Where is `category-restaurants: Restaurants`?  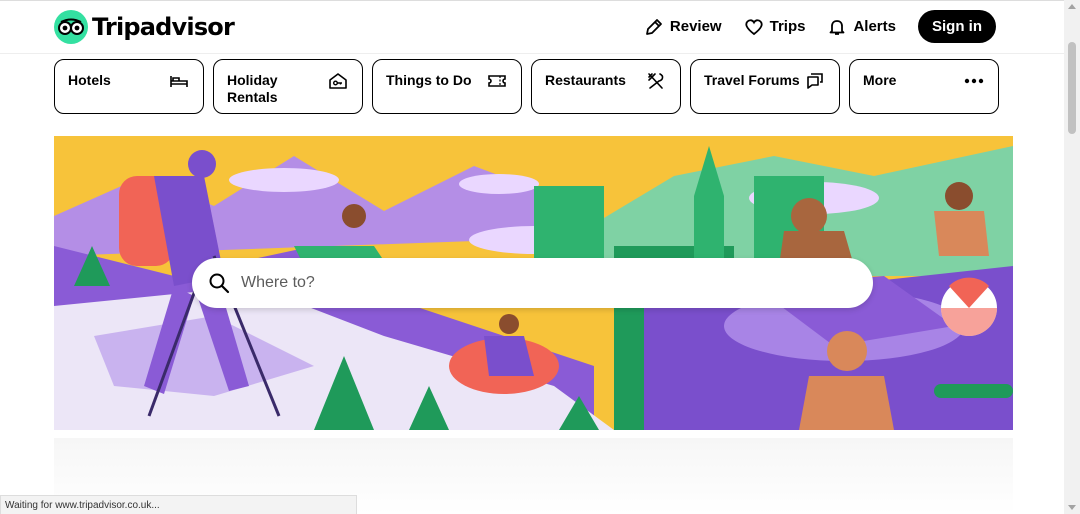 category-restaurants: Restaurants is located at coordinates (606, 86).